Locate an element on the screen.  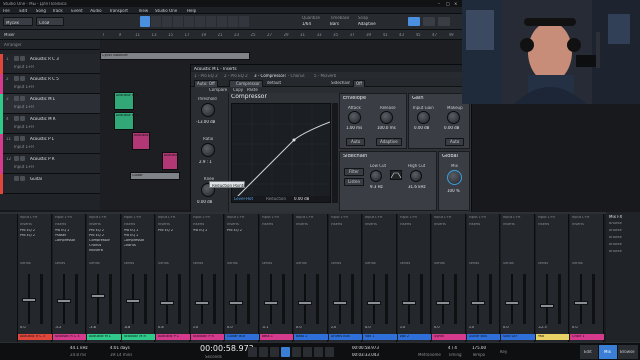
lowcut-knob is located at coordinates (376, 176).